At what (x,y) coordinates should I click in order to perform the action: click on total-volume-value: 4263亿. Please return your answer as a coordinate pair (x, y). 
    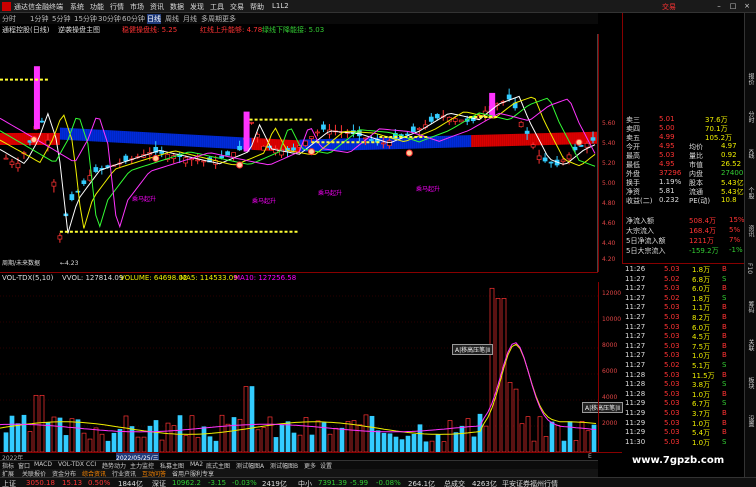
    Looking at the image, I should click on (484, 483).